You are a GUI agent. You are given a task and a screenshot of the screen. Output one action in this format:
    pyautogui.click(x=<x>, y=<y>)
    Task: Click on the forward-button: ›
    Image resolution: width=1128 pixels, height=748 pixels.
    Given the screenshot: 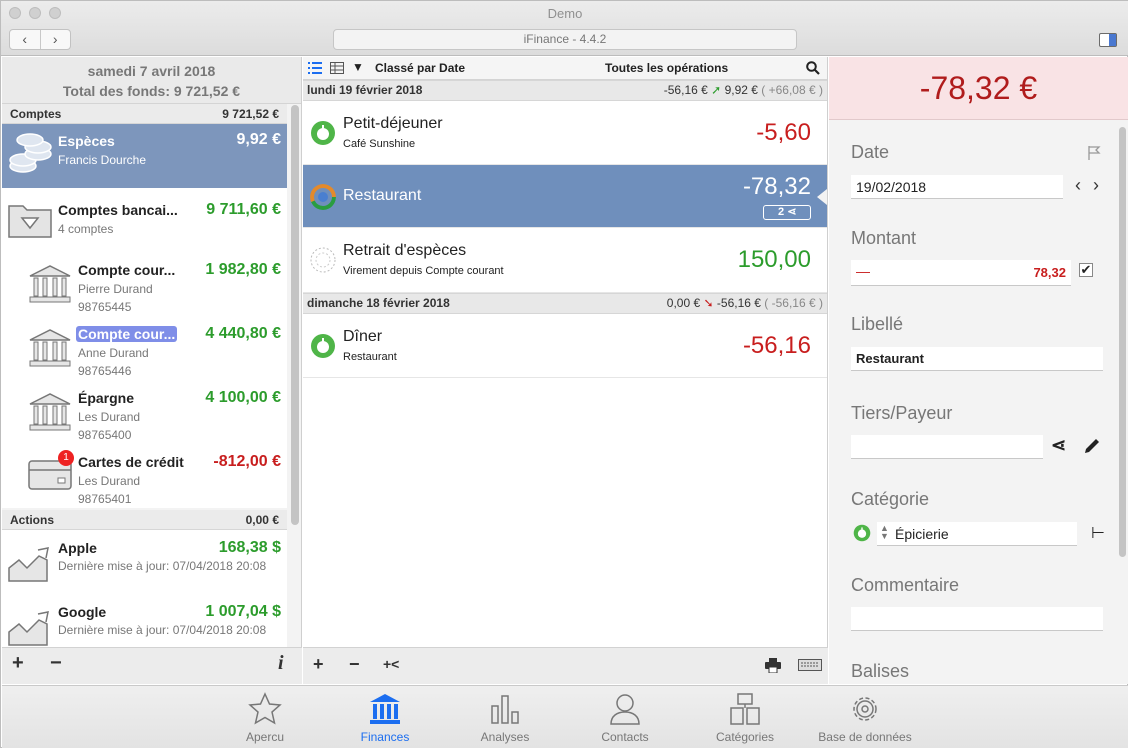 What is the action you would take?
    pyautogui.click(x=56, y=39)
    